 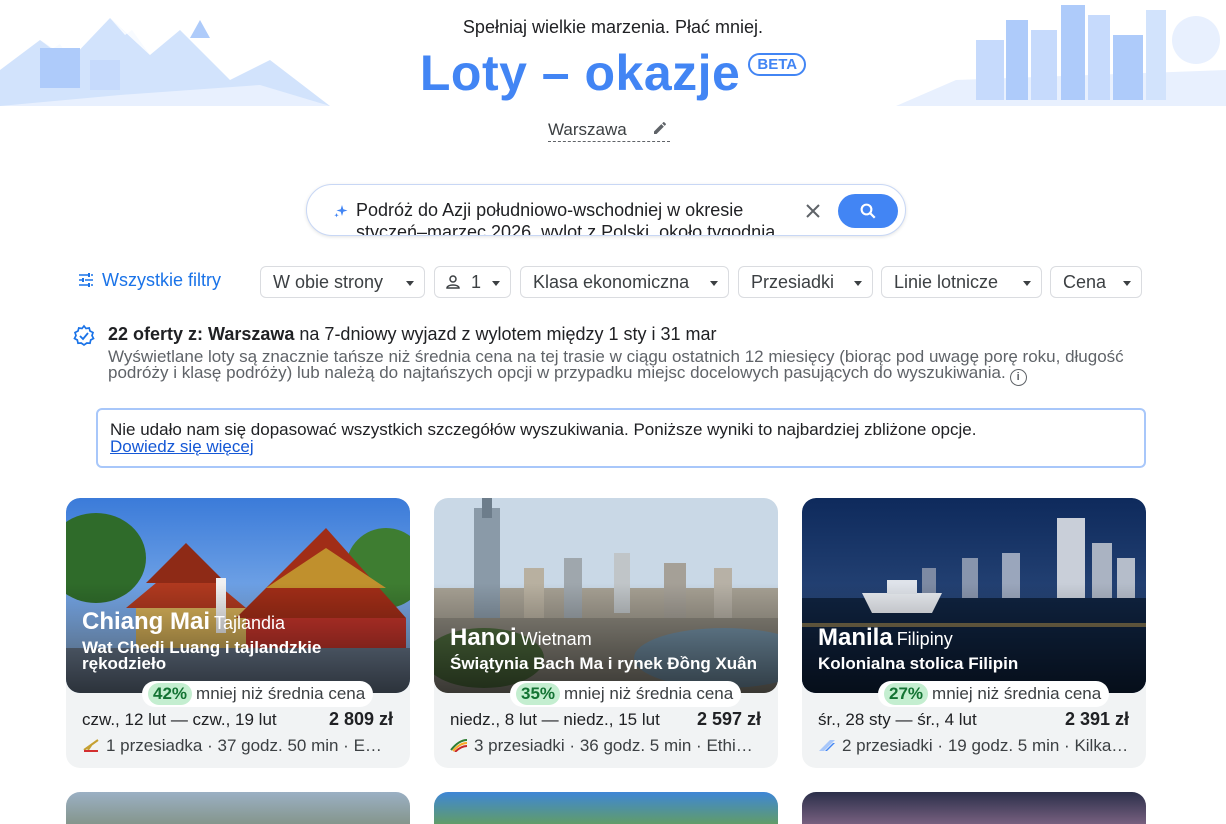 I want to click on origin-value: Warszawa, so click(x=587, y=129).